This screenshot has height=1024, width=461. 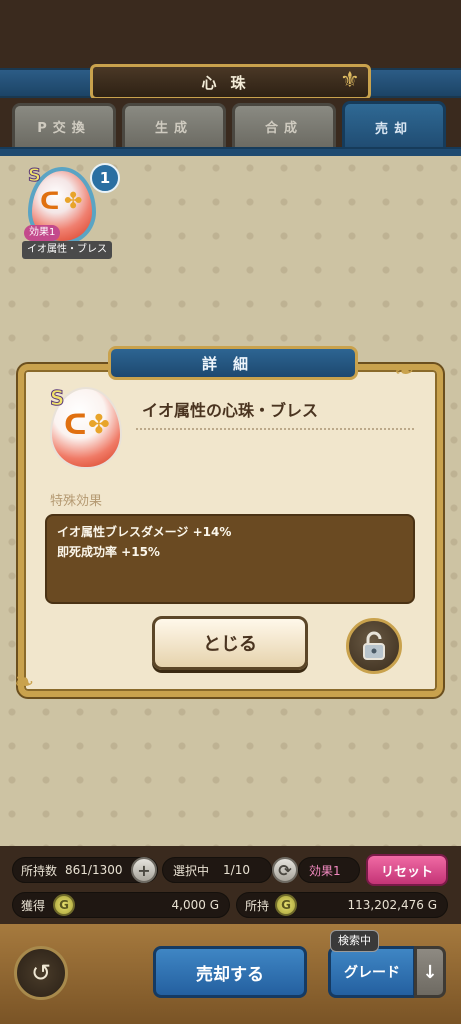 I want to click on close-button: とじる, so click(x=230, y=643).